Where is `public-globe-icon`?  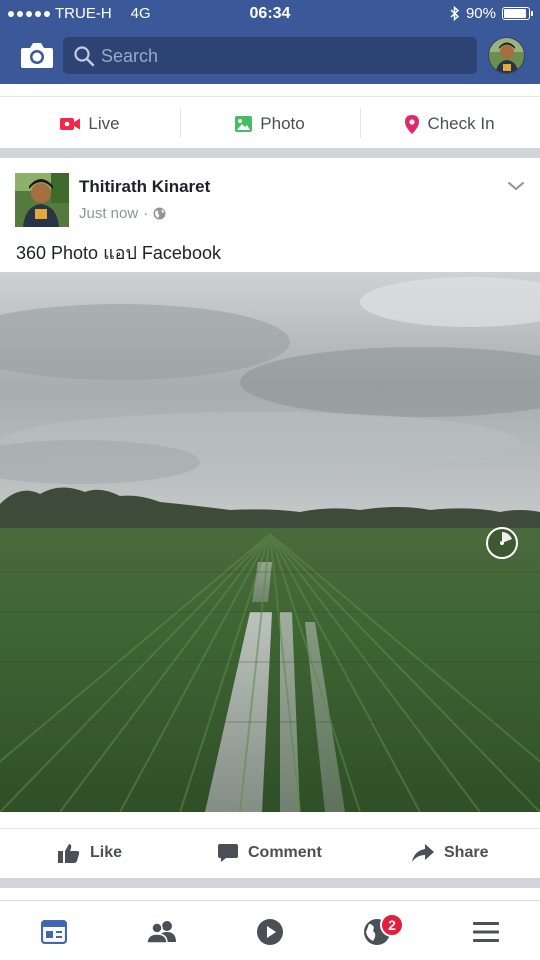
public-globe-icon is located at coordinates (159, 213).